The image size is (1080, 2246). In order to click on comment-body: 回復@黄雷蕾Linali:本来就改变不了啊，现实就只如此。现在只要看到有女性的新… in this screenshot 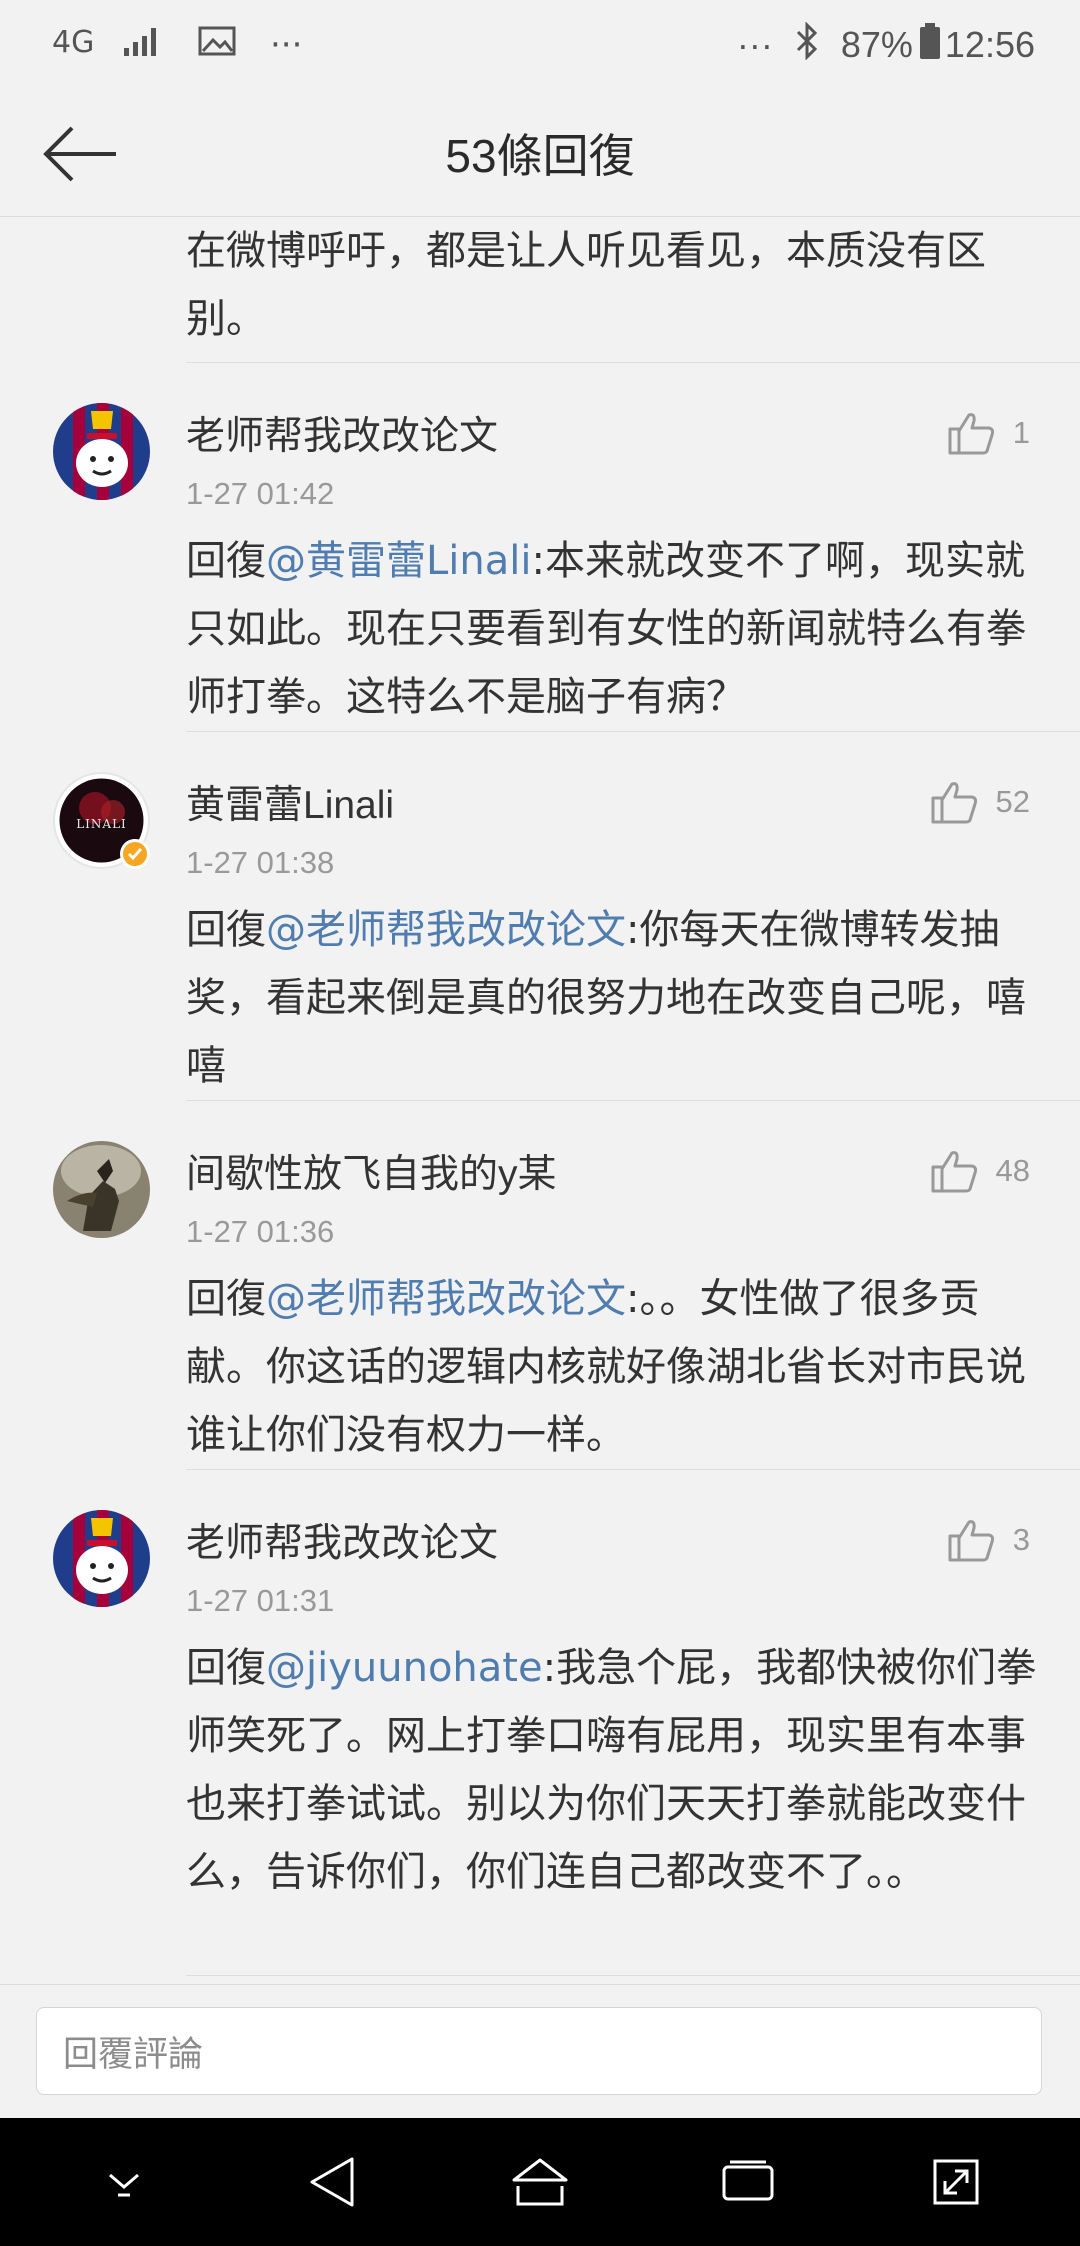, I will do `click(616, 629)`.